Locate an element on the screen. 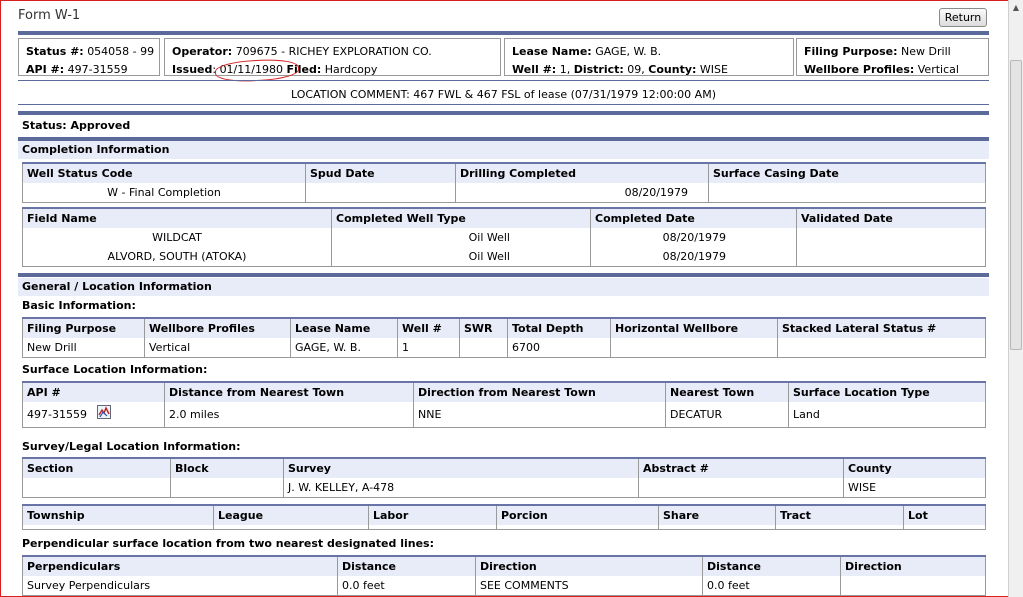 This screenshot has width=1023, height=597. api-value: 497-31559 is located at coordinates (97, 69).